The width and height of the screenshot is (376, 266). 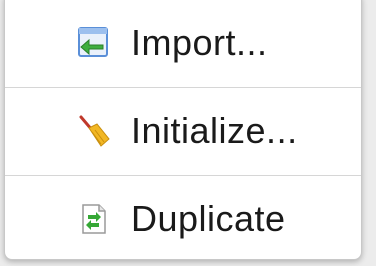 I want to click on menu-item-duplicate-label: Duplicate, so click(x=208, y=218).